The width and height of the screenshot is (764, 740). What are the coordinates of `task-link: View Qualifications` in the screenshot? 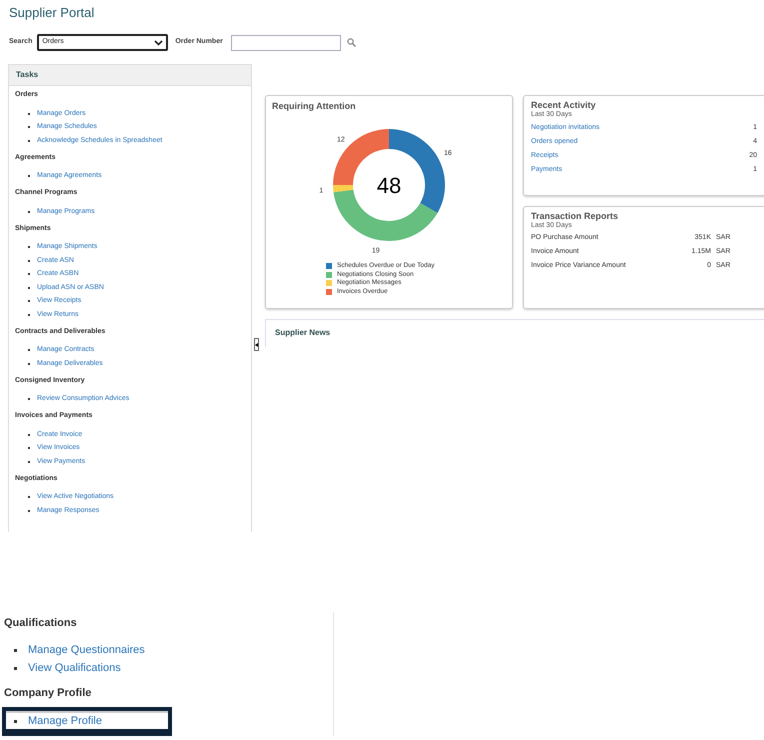 It's located at (74, 668).